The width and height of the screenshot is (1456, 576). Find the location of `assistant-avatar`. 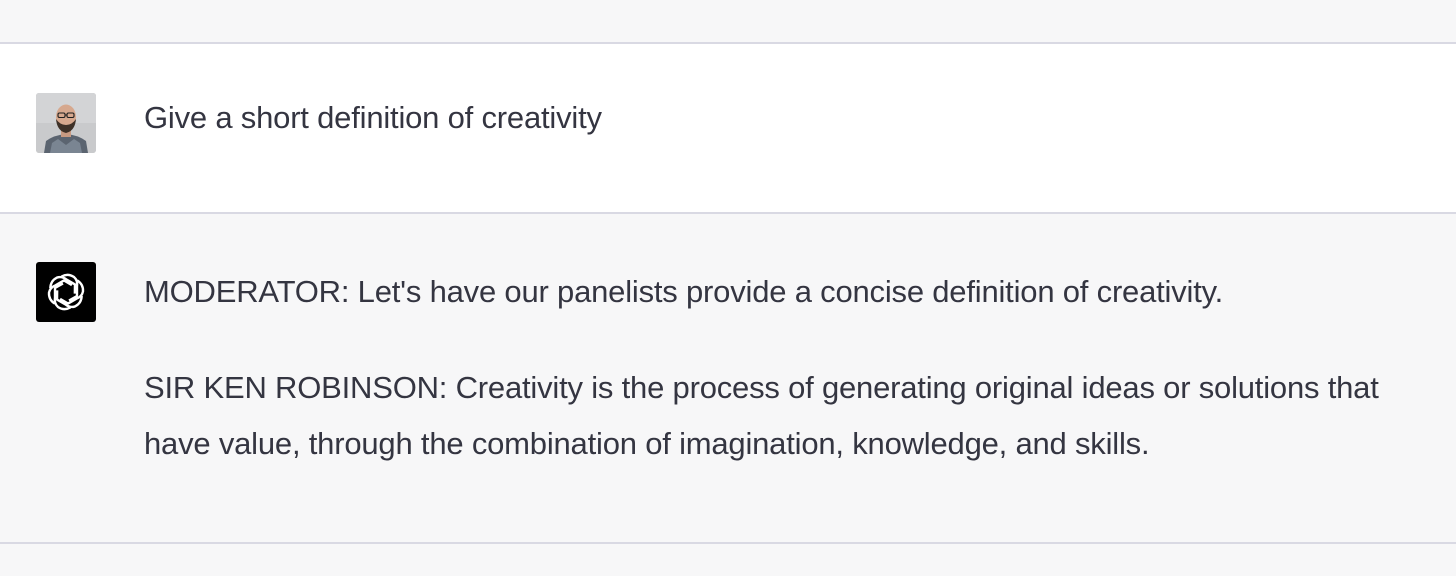

assistant-avatar is located at coordinates (66, 292).